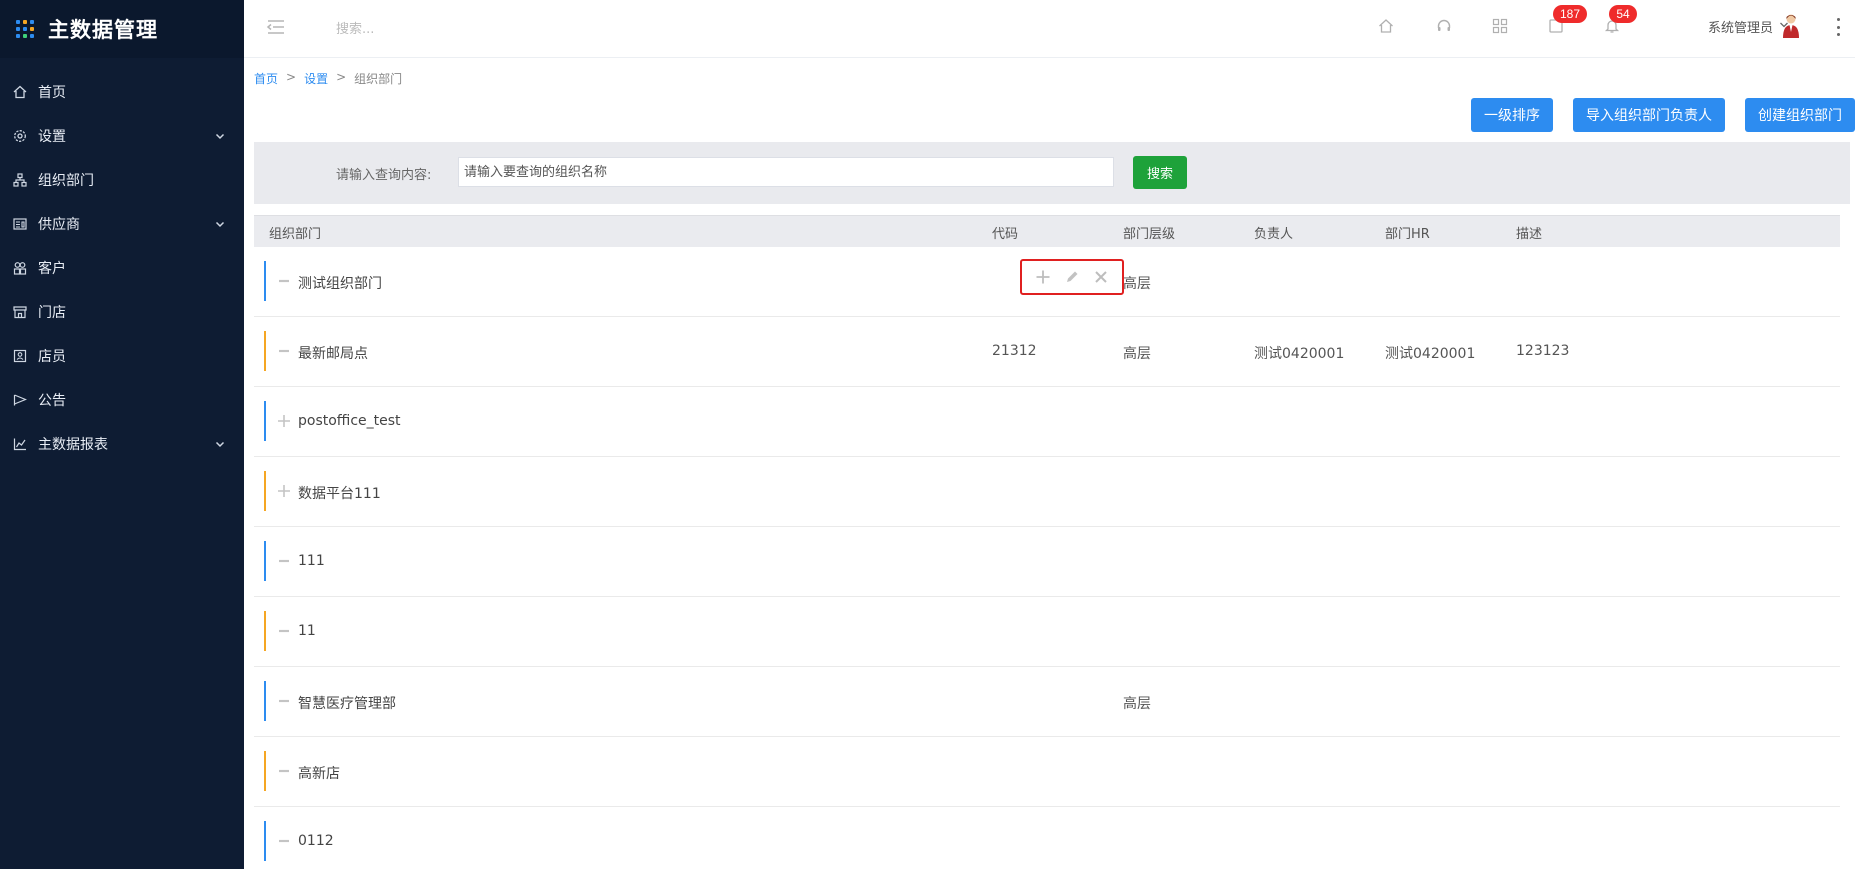  I want to click on create-org-button: 创建组织部门, so click(1800, 115).